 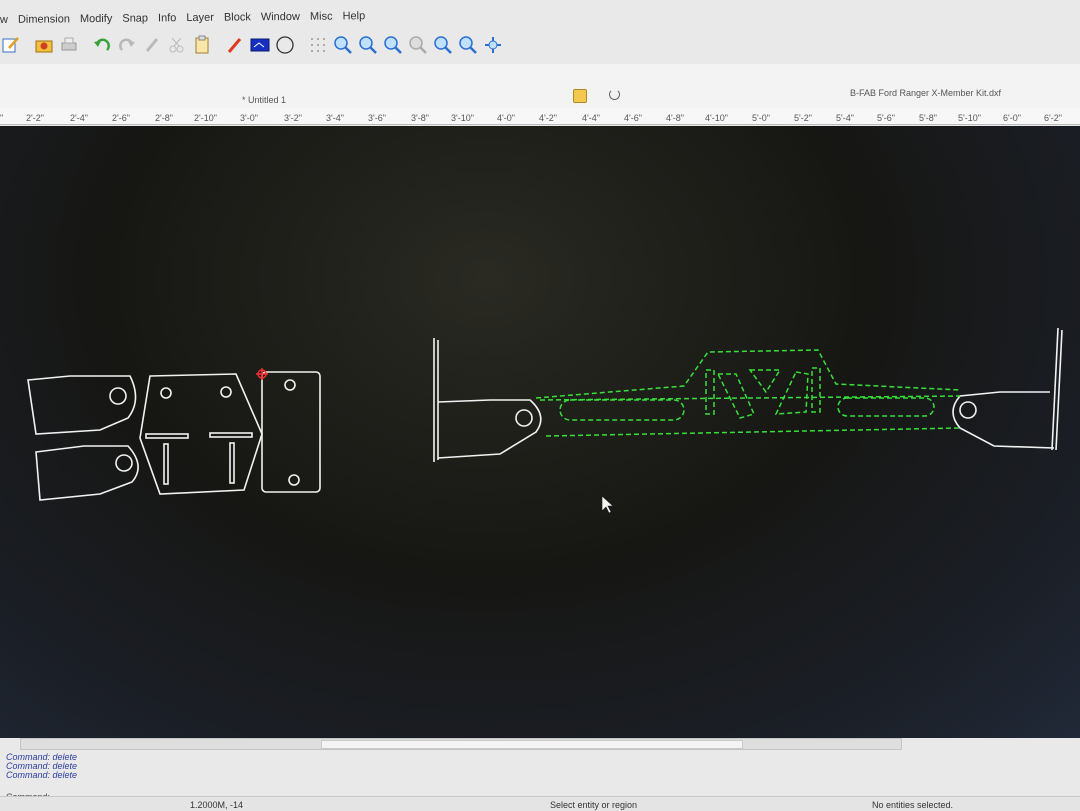 What do you see at coordinates (532, 744) in the screenshot?
I see `scrollbar-thumb` at bounding box center [532, 744].